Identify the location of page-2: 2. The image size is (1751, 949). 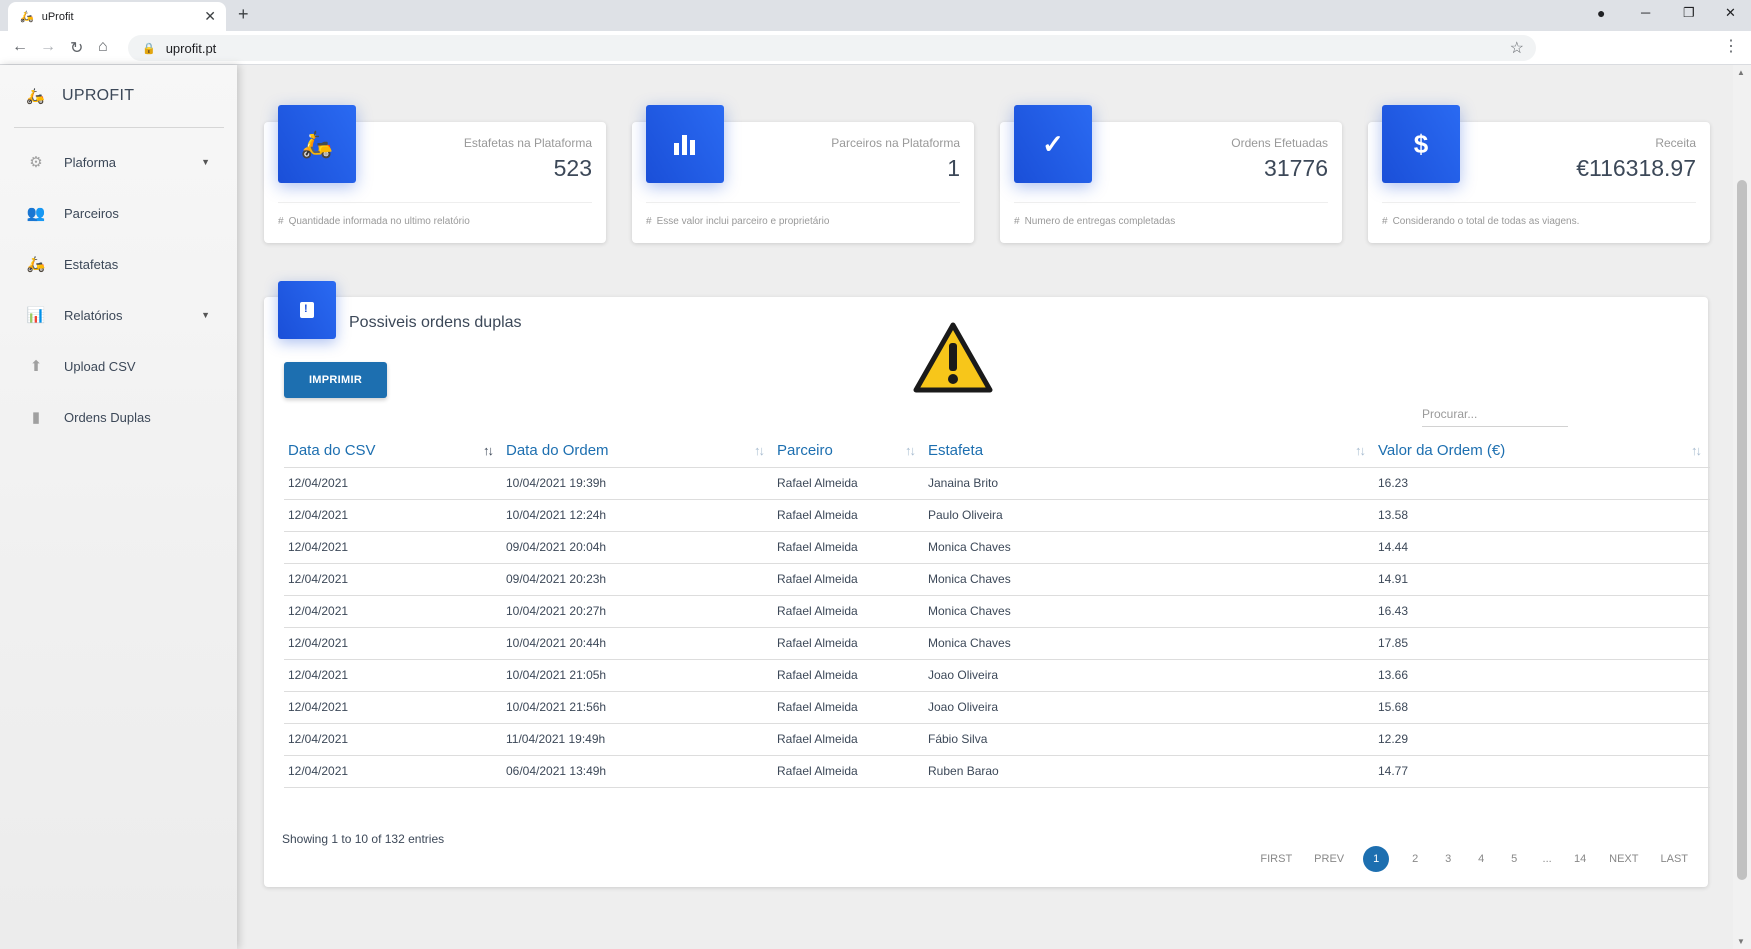
(1415, 859).